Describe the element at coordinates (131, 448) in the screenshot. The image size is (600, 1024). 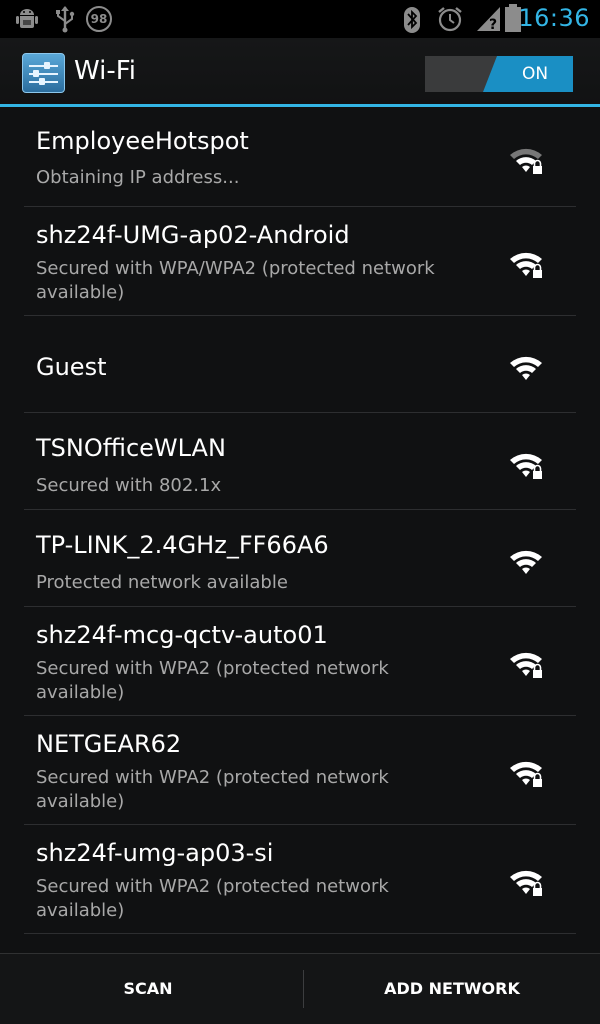
I see `network-ssid: TSNOfficeWLAN` at that location.